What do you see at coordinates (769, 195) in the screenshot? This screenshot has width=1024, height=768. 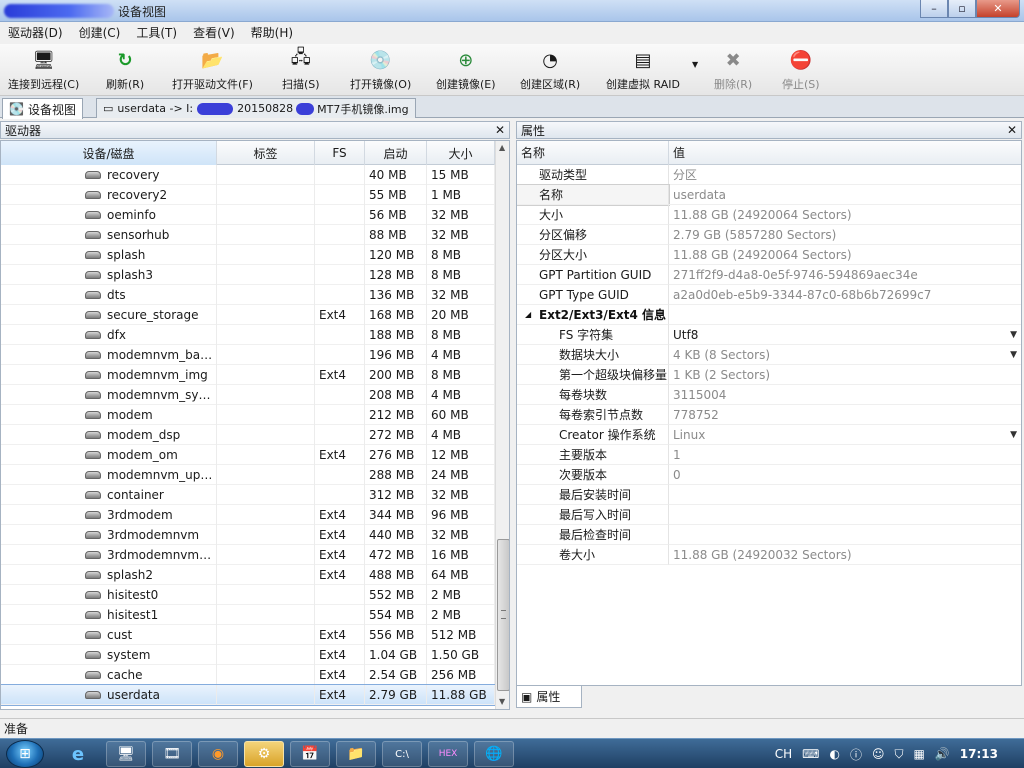 I see `property-row: 名称 userdata` at bounding box center [769, 195].